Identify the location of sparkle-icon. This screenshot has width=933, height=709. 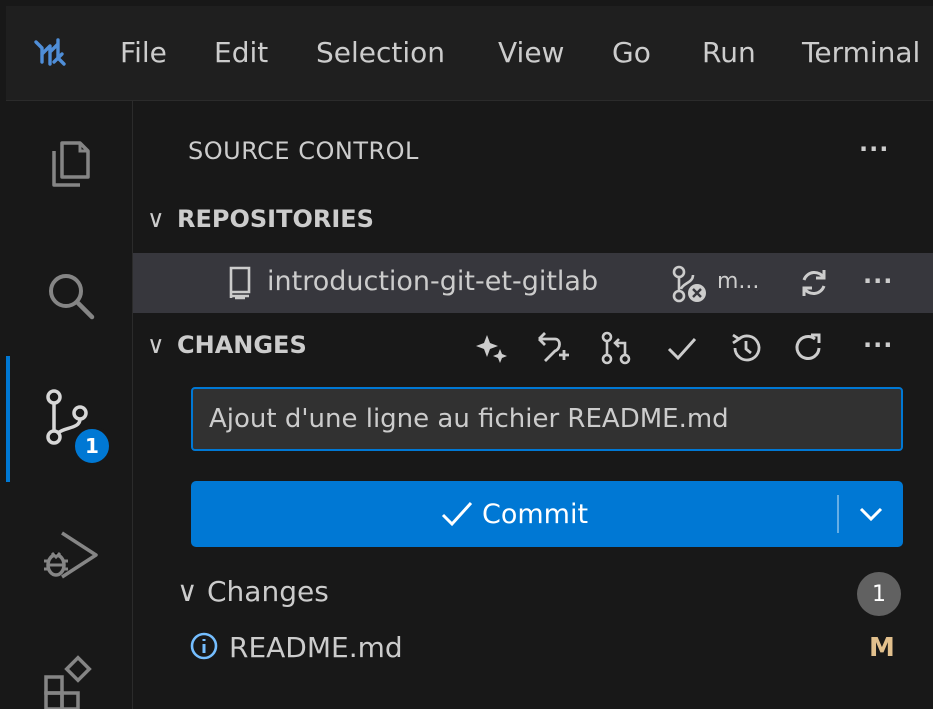
(492, 348).